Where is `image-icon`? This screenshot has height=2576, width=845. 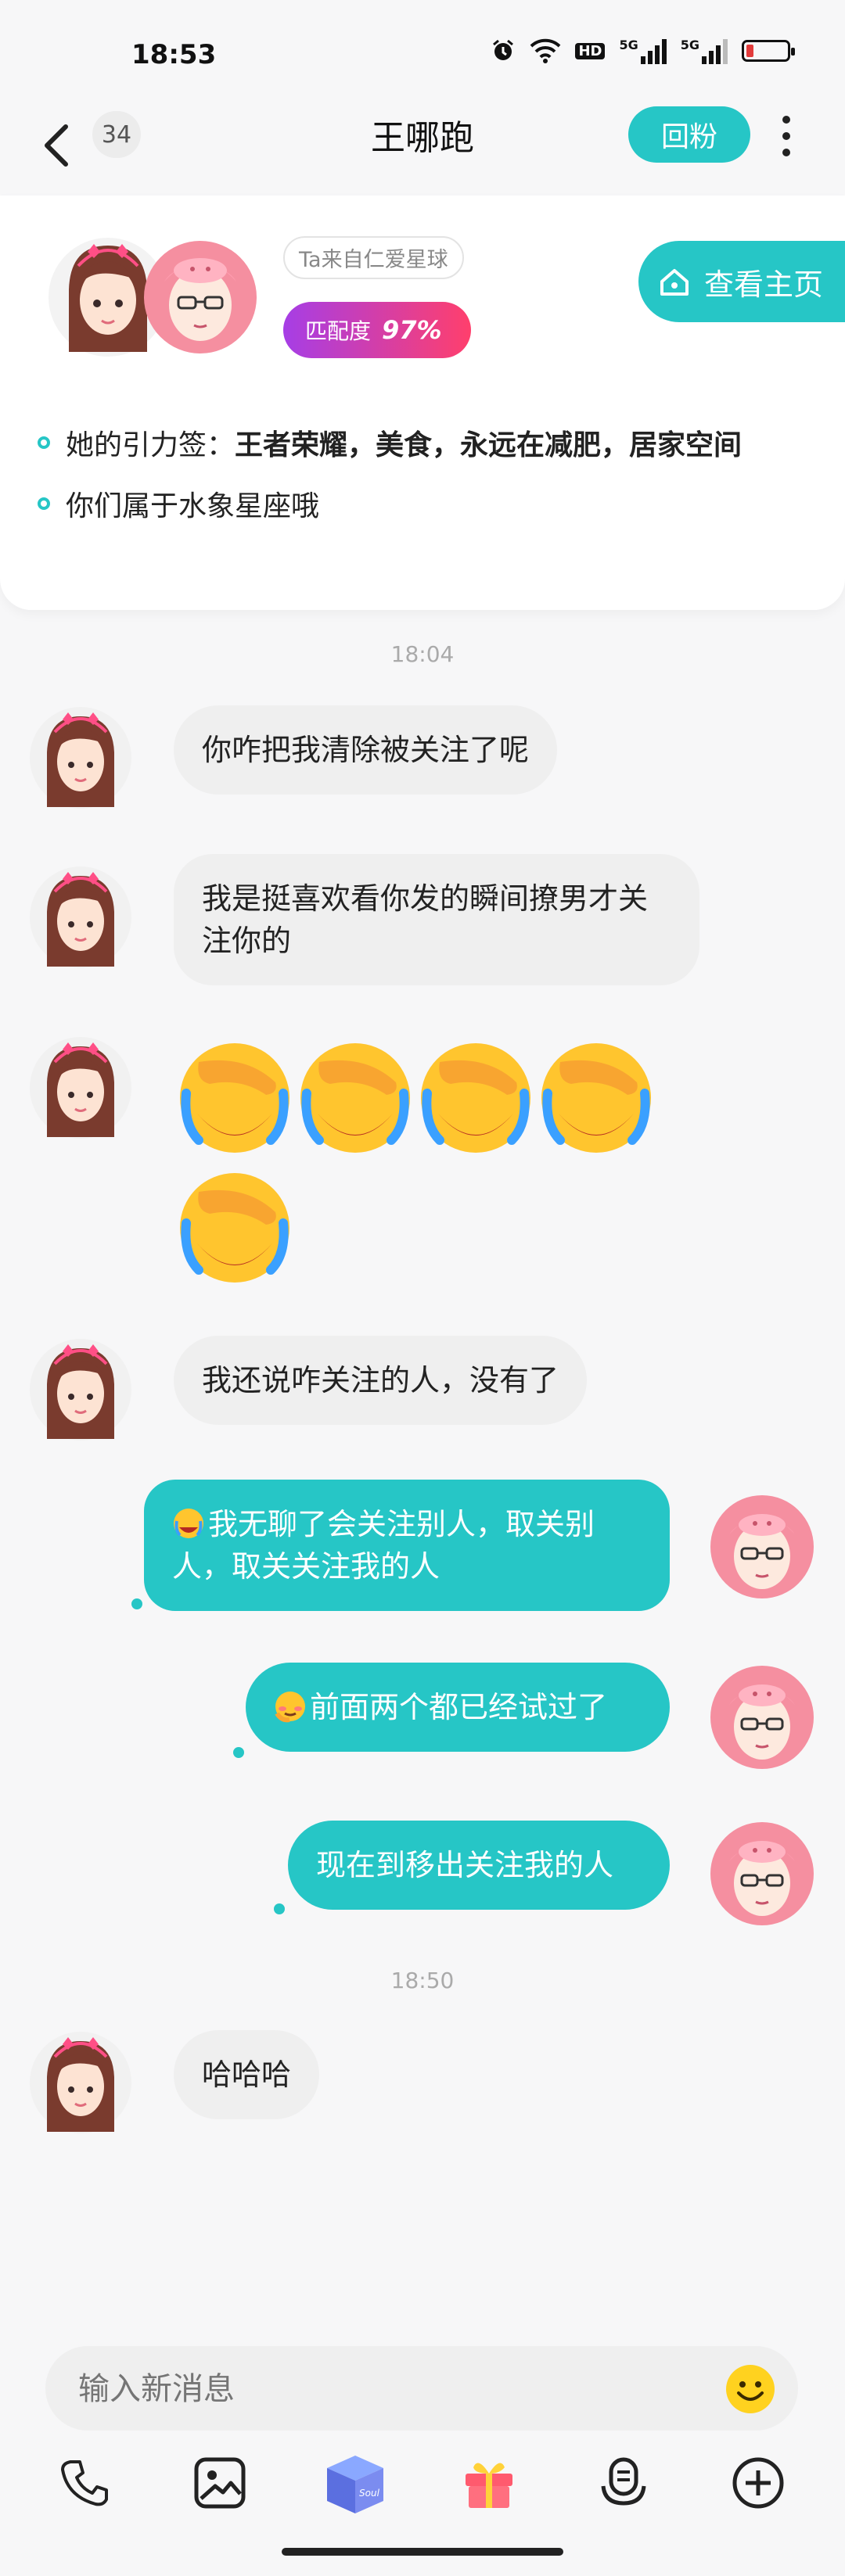
image-icon is located at coordinates (220, 2483).